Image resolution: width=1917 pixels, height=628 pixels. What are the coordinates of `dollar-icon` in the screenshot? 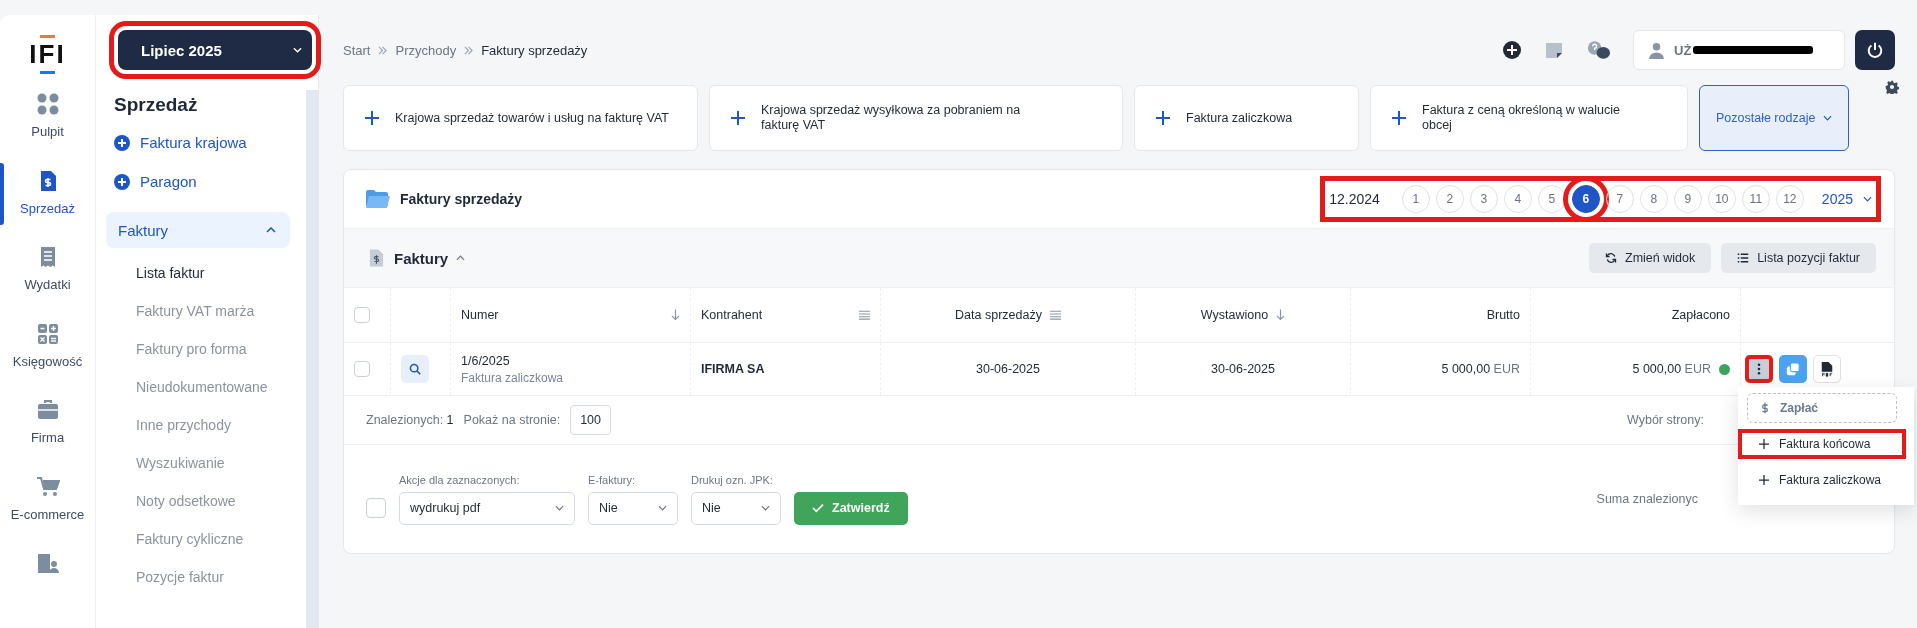 It's located at (1765, 408).